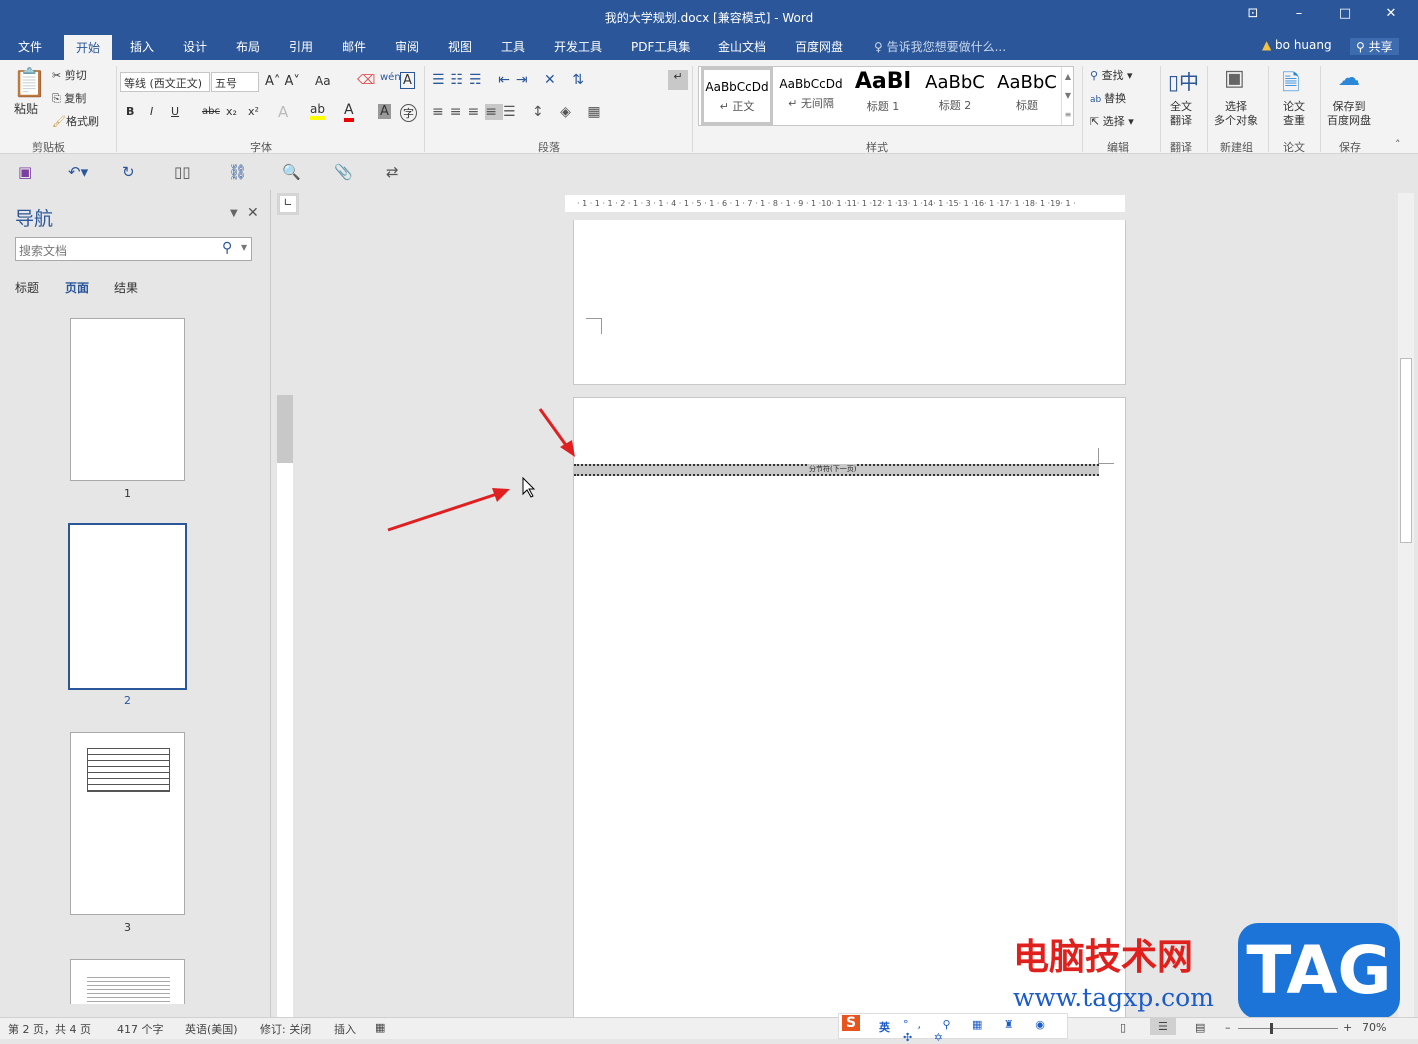  I want to click on vertical-scrollbar, so click(1406, 605).